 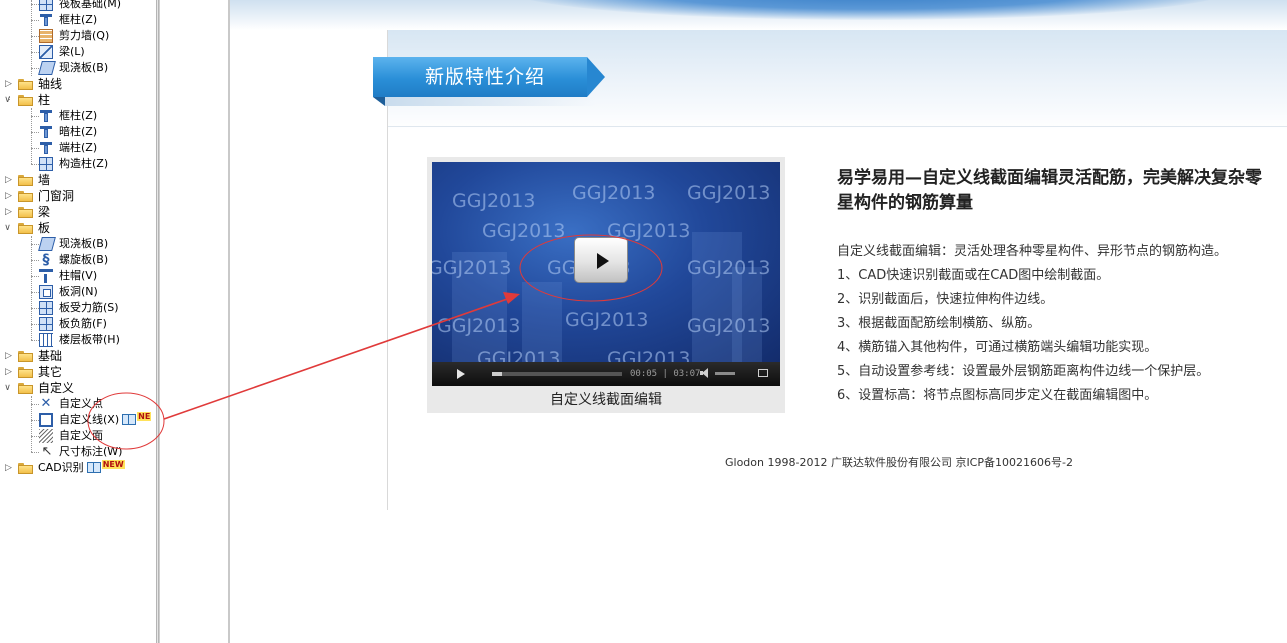 I want to click on divider, so click(x=837, y=126).